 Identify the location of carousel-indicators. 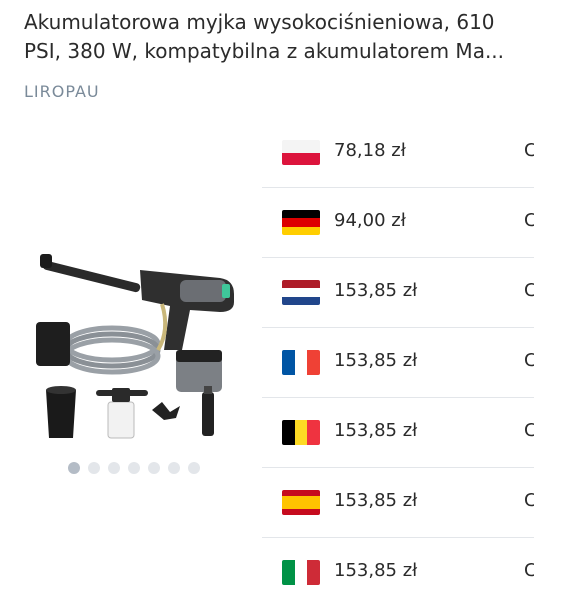
(134, 468).